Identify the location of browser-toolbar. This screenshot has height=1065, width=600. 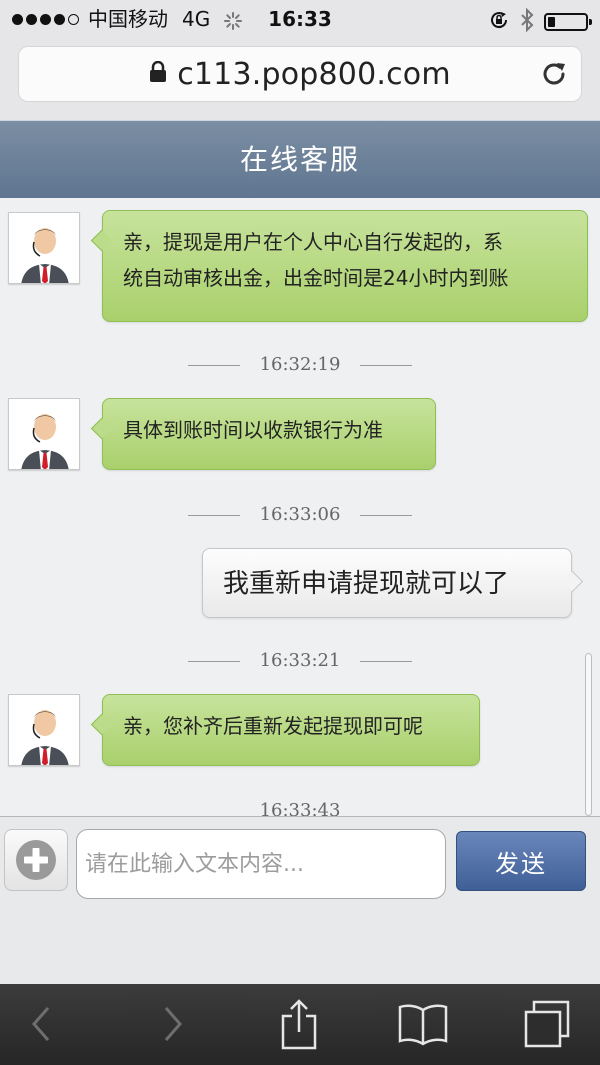
(300, 1024).